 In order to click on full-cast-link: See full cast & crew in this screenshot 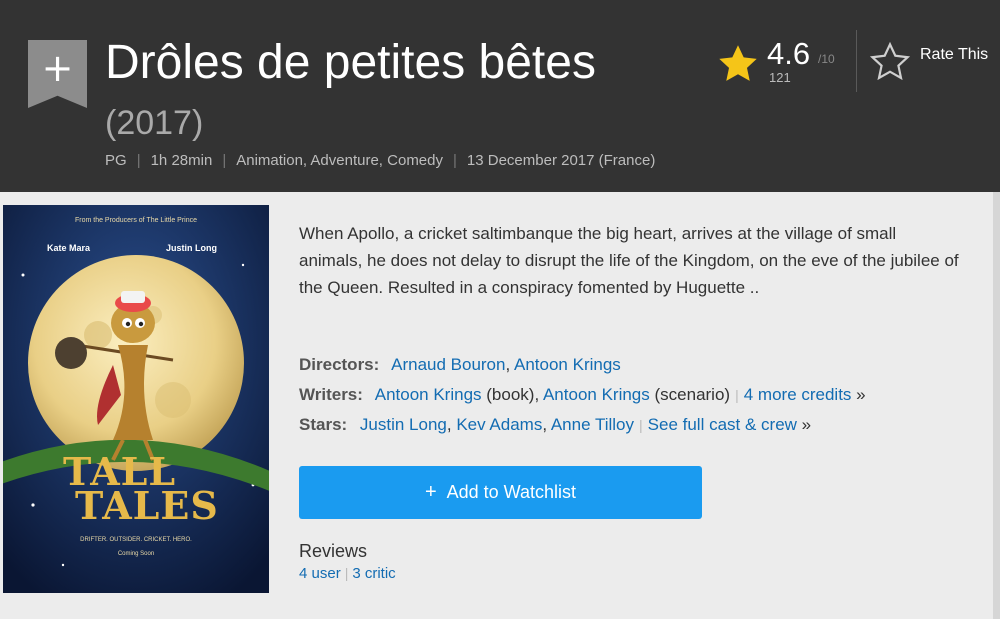, I will do `click(722, 424)`.